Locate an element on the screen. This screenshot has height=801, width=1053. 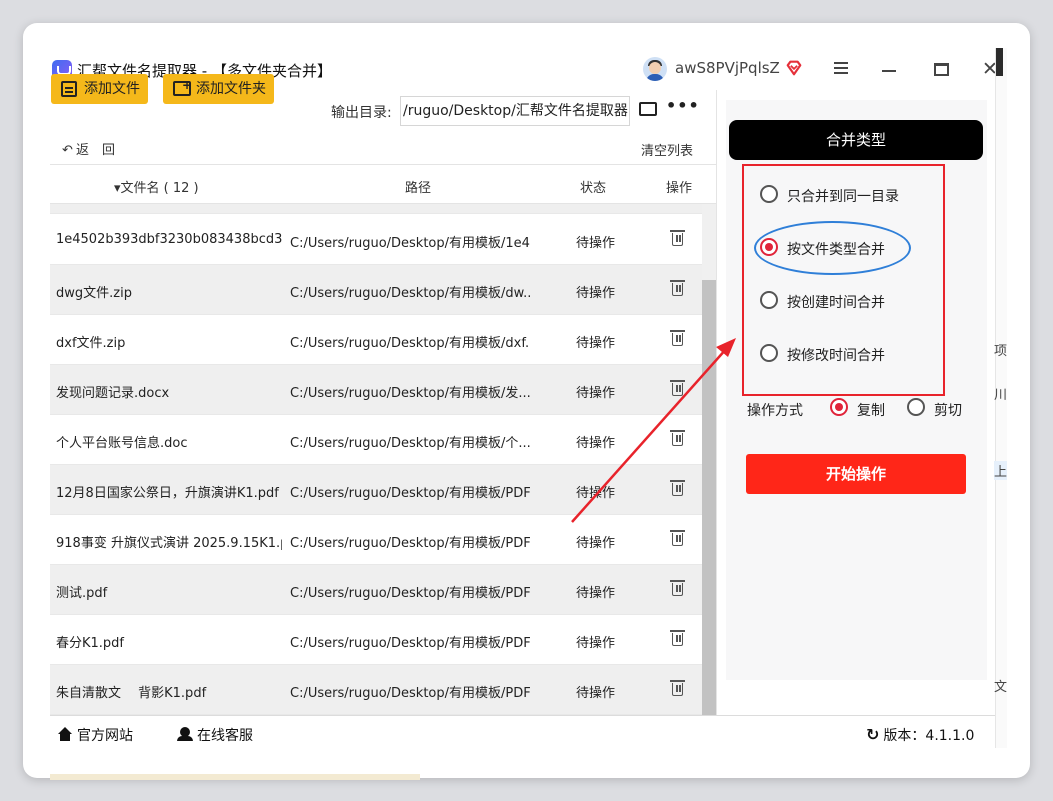
file-name: 12月8日国家公祭日，升旗演讲K1.pdf is located at coordinates (167, 493).